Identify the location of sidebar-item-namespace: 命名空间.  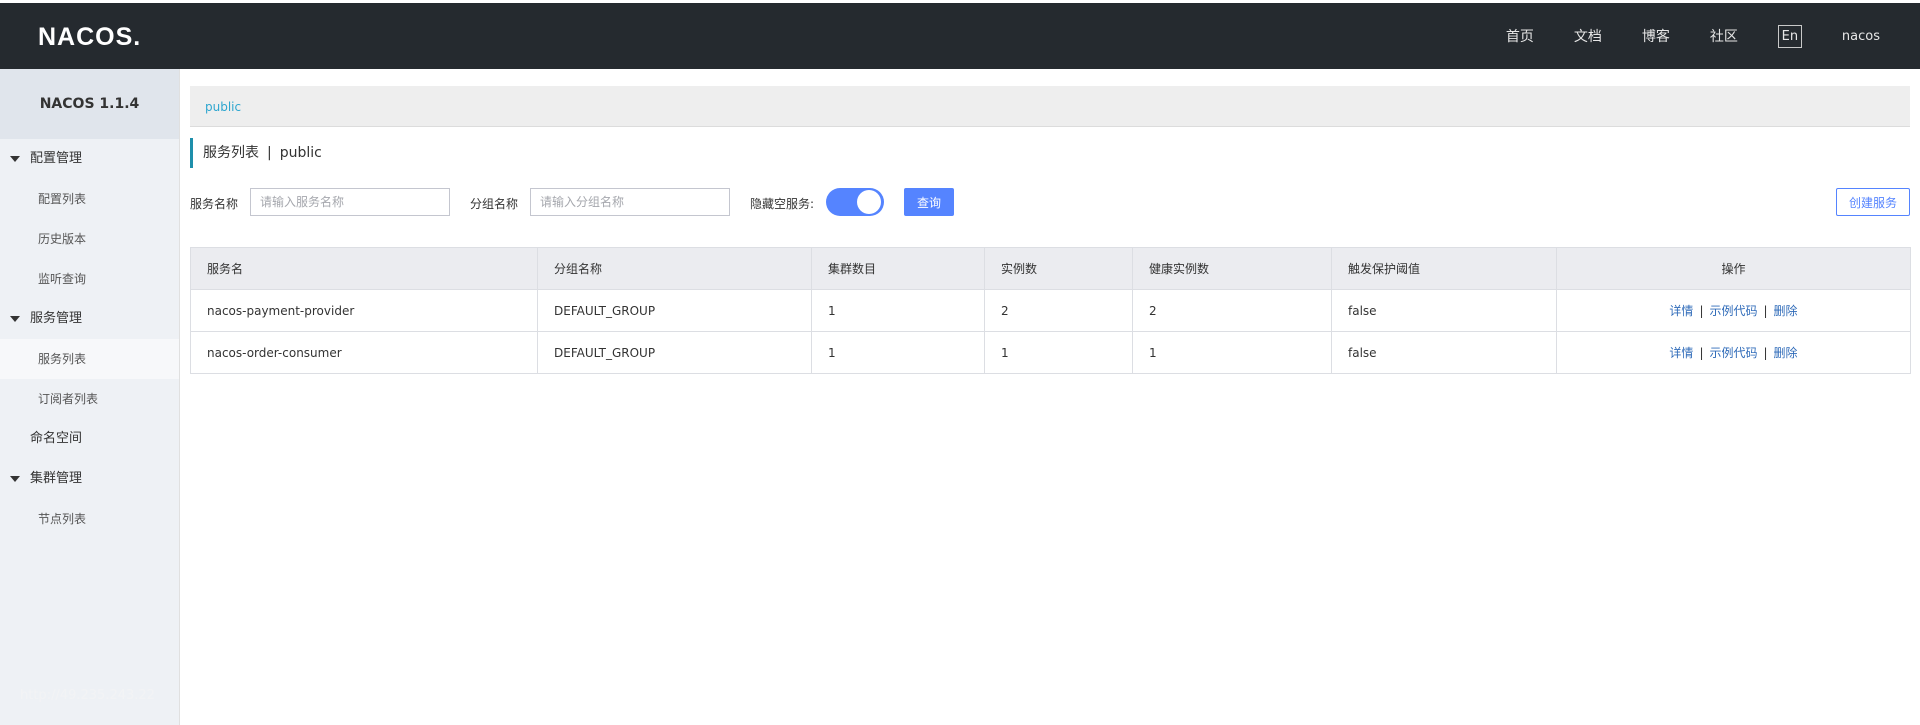
(89, 439).